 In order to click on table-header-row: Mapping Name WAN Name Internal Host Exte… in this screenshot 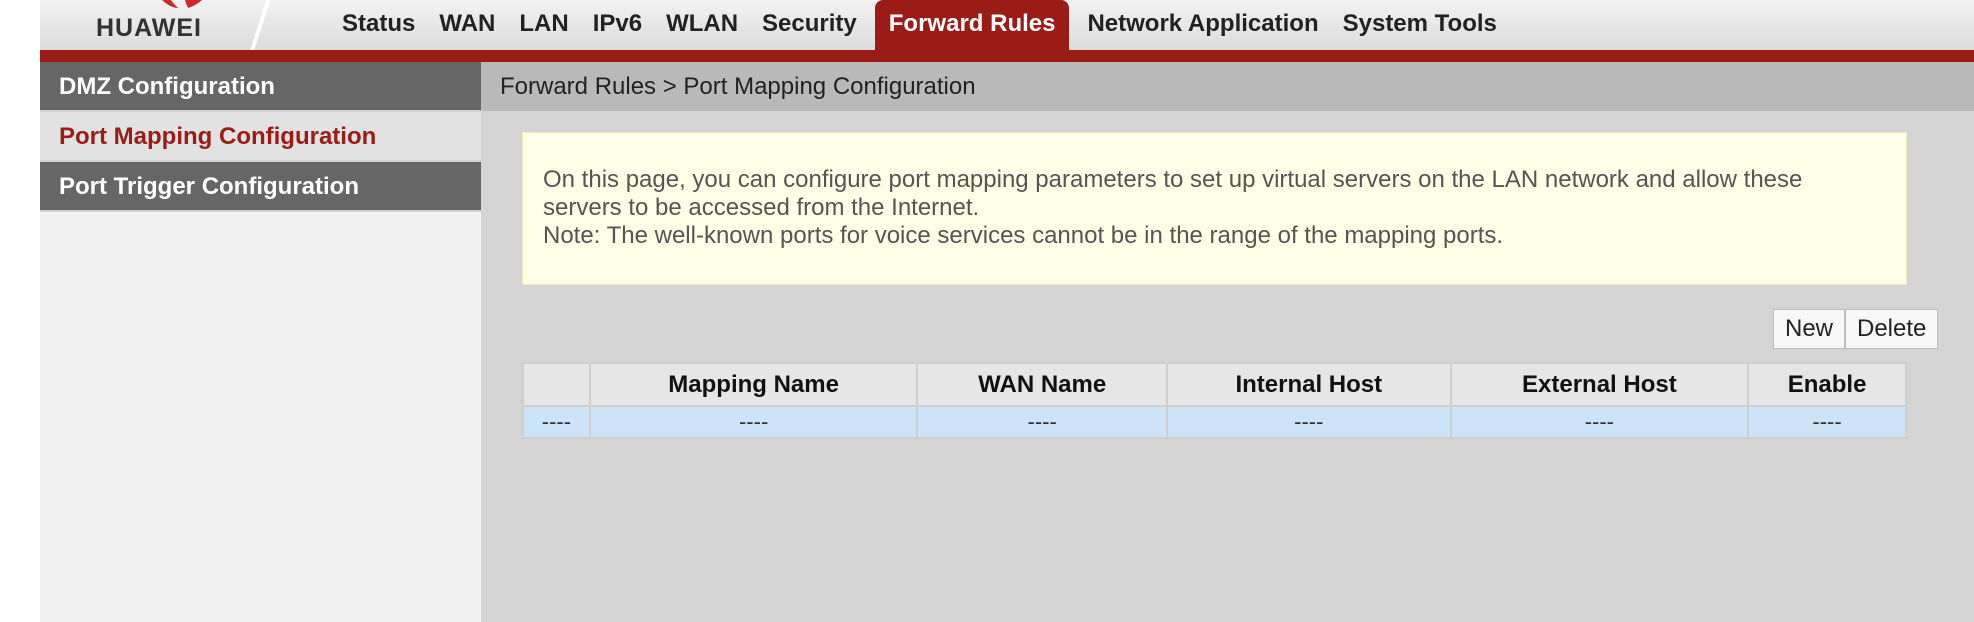, I will do `click(1214, 384)`.